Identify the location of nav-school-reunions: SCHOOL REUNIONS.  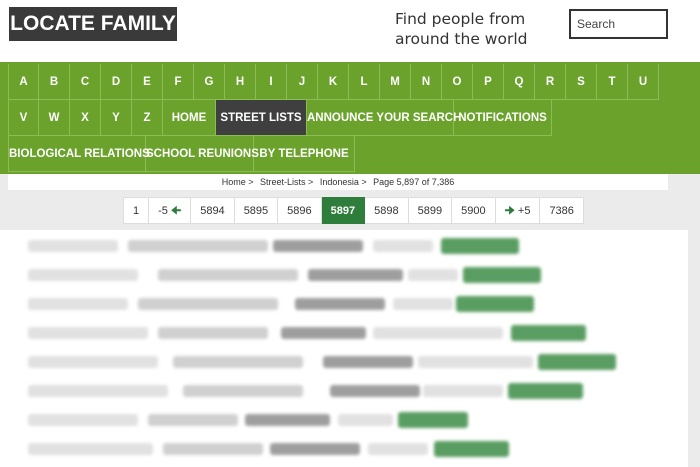
(202, 154).